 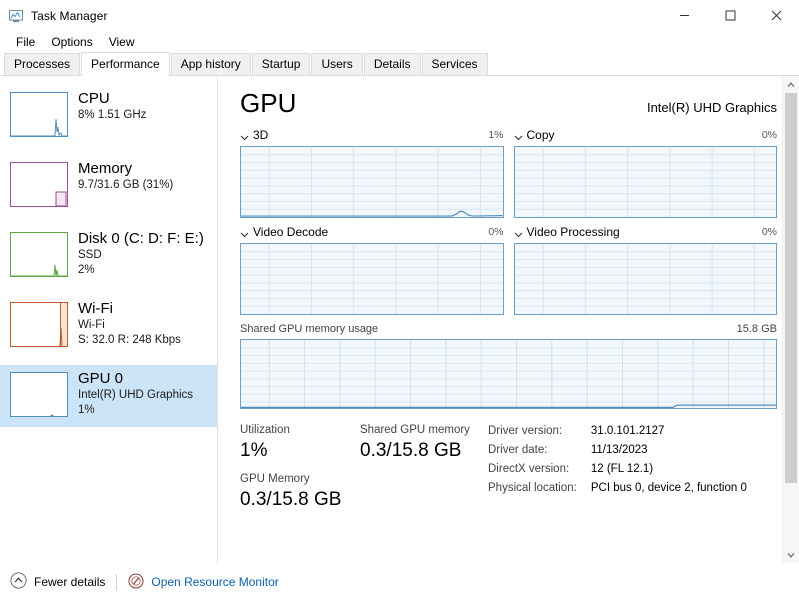 What do you see at coordinates (117, 582) in the screenshot?
I see `status-divider` at bounding box center [117, 582].